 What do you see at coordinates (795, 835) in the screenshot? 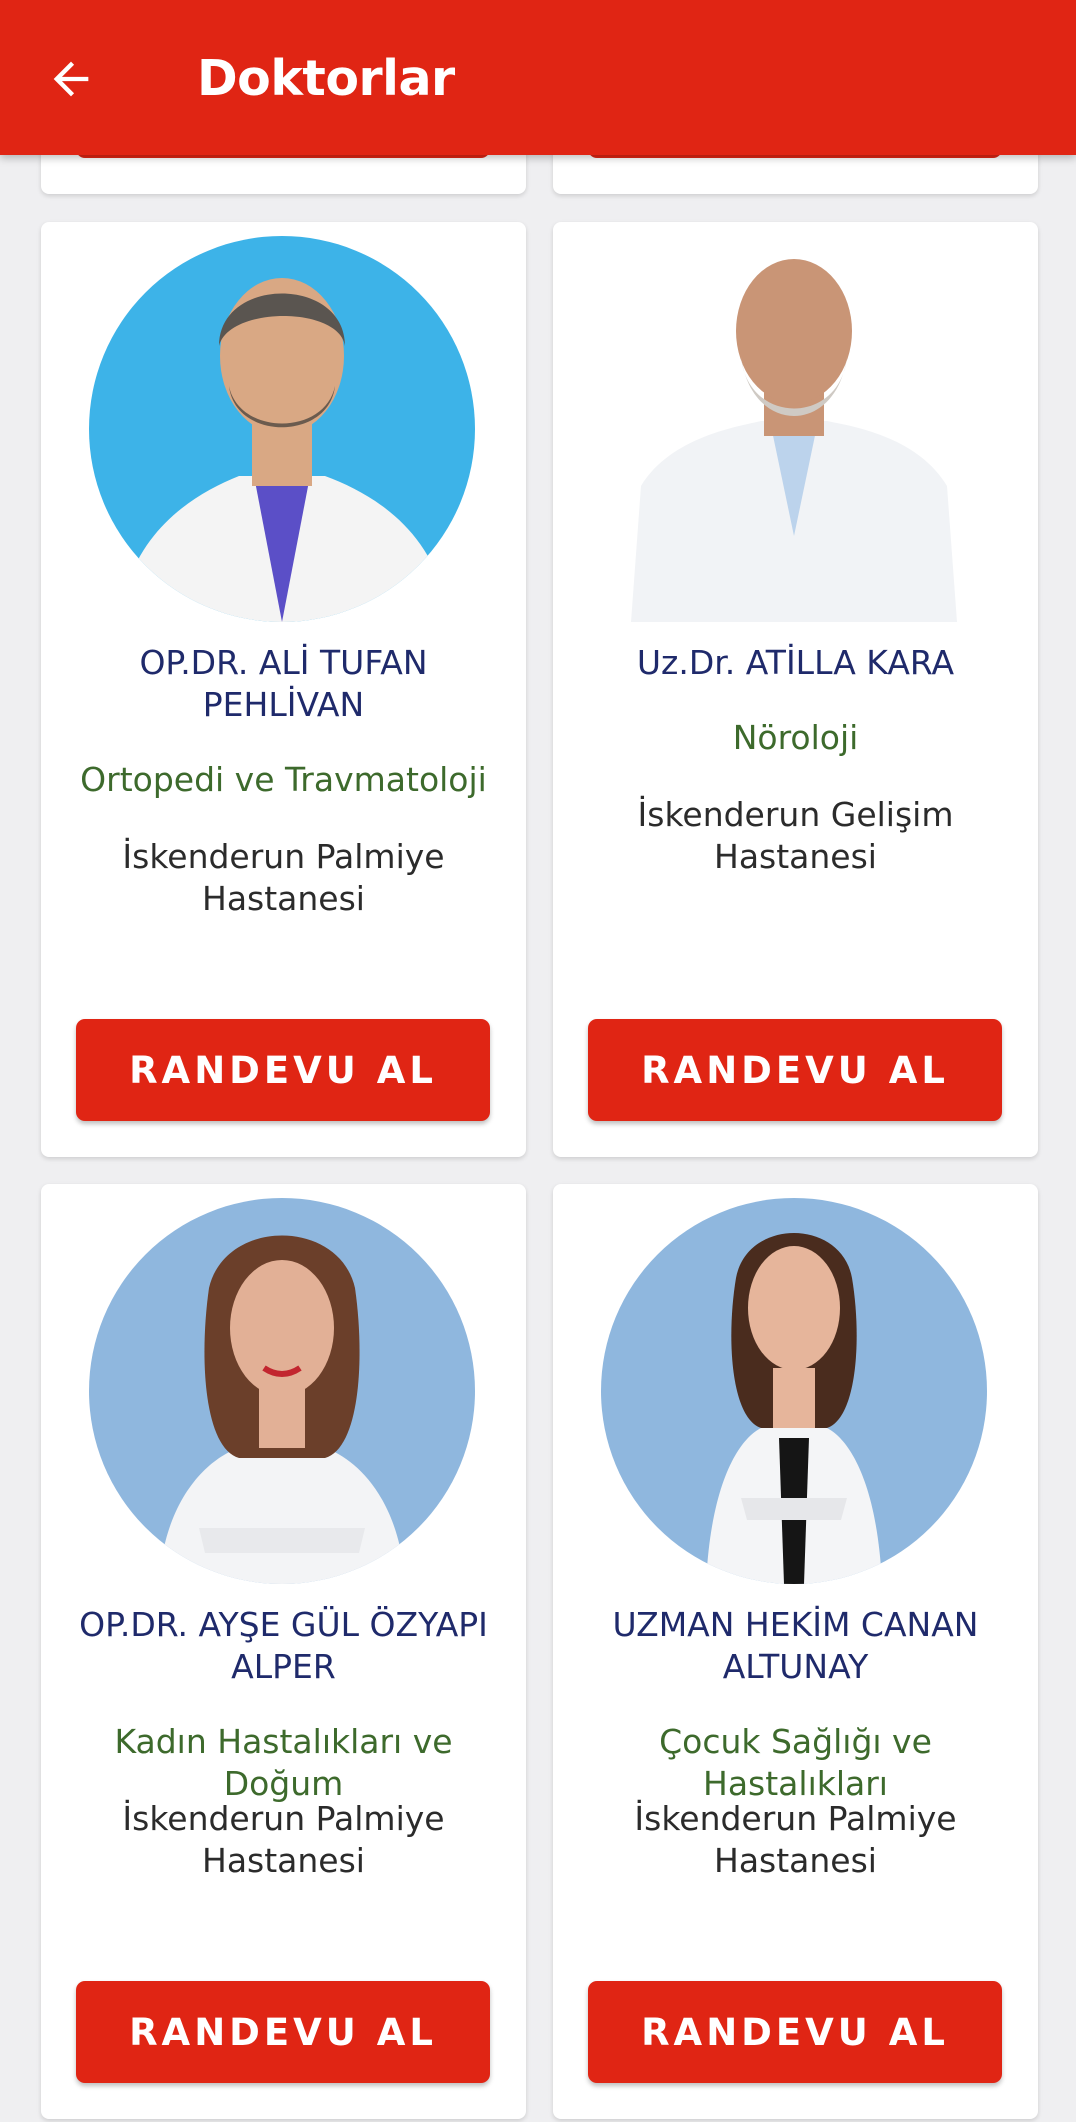
I see `doctor-hospital: İskenderun Gelişim Hastanesi` at bounding box center [795, 835].